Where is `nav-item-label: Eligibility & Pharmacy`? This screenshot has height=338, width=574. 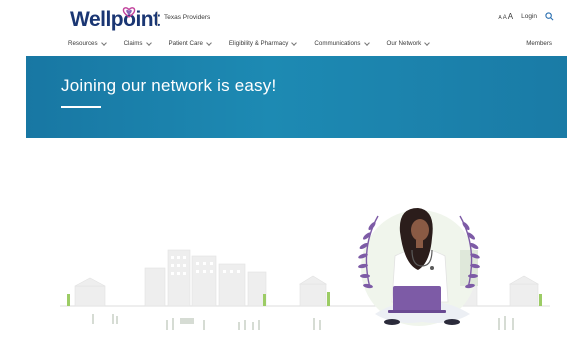 nav-item-label: Eligibility & Pharmacy is located at coordinates (258, 43).